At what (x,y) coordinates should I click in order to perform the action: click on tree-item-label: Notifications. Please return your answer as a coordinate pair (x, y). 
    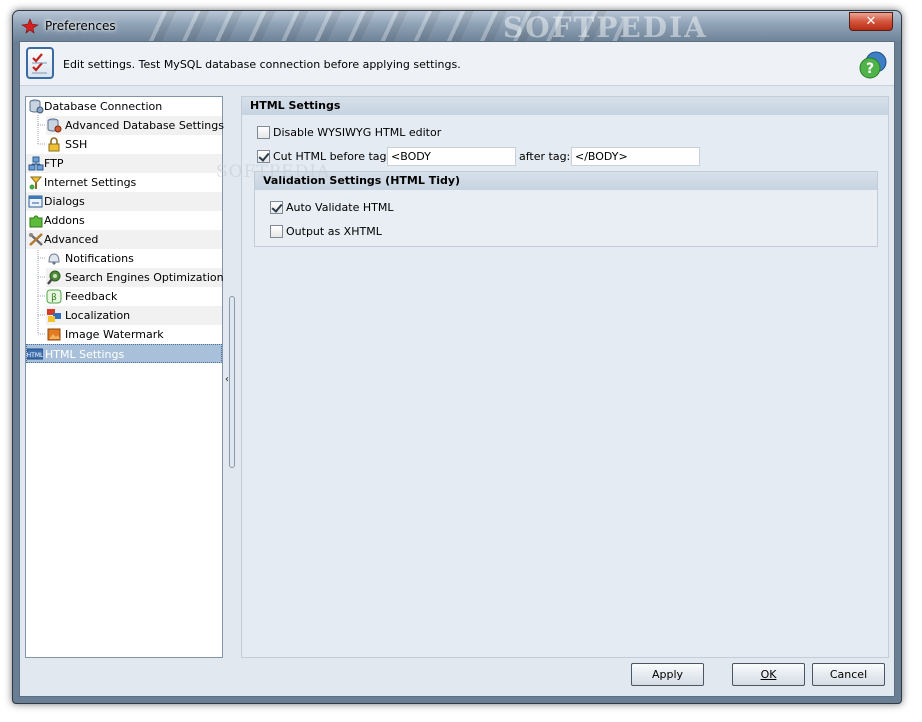
    Looking at the image, I should click on (99, 258).